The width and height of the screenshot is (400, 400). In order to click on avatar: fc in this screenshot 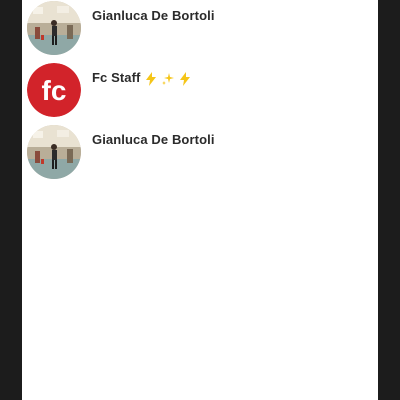, I will do `click(54, 90)`.